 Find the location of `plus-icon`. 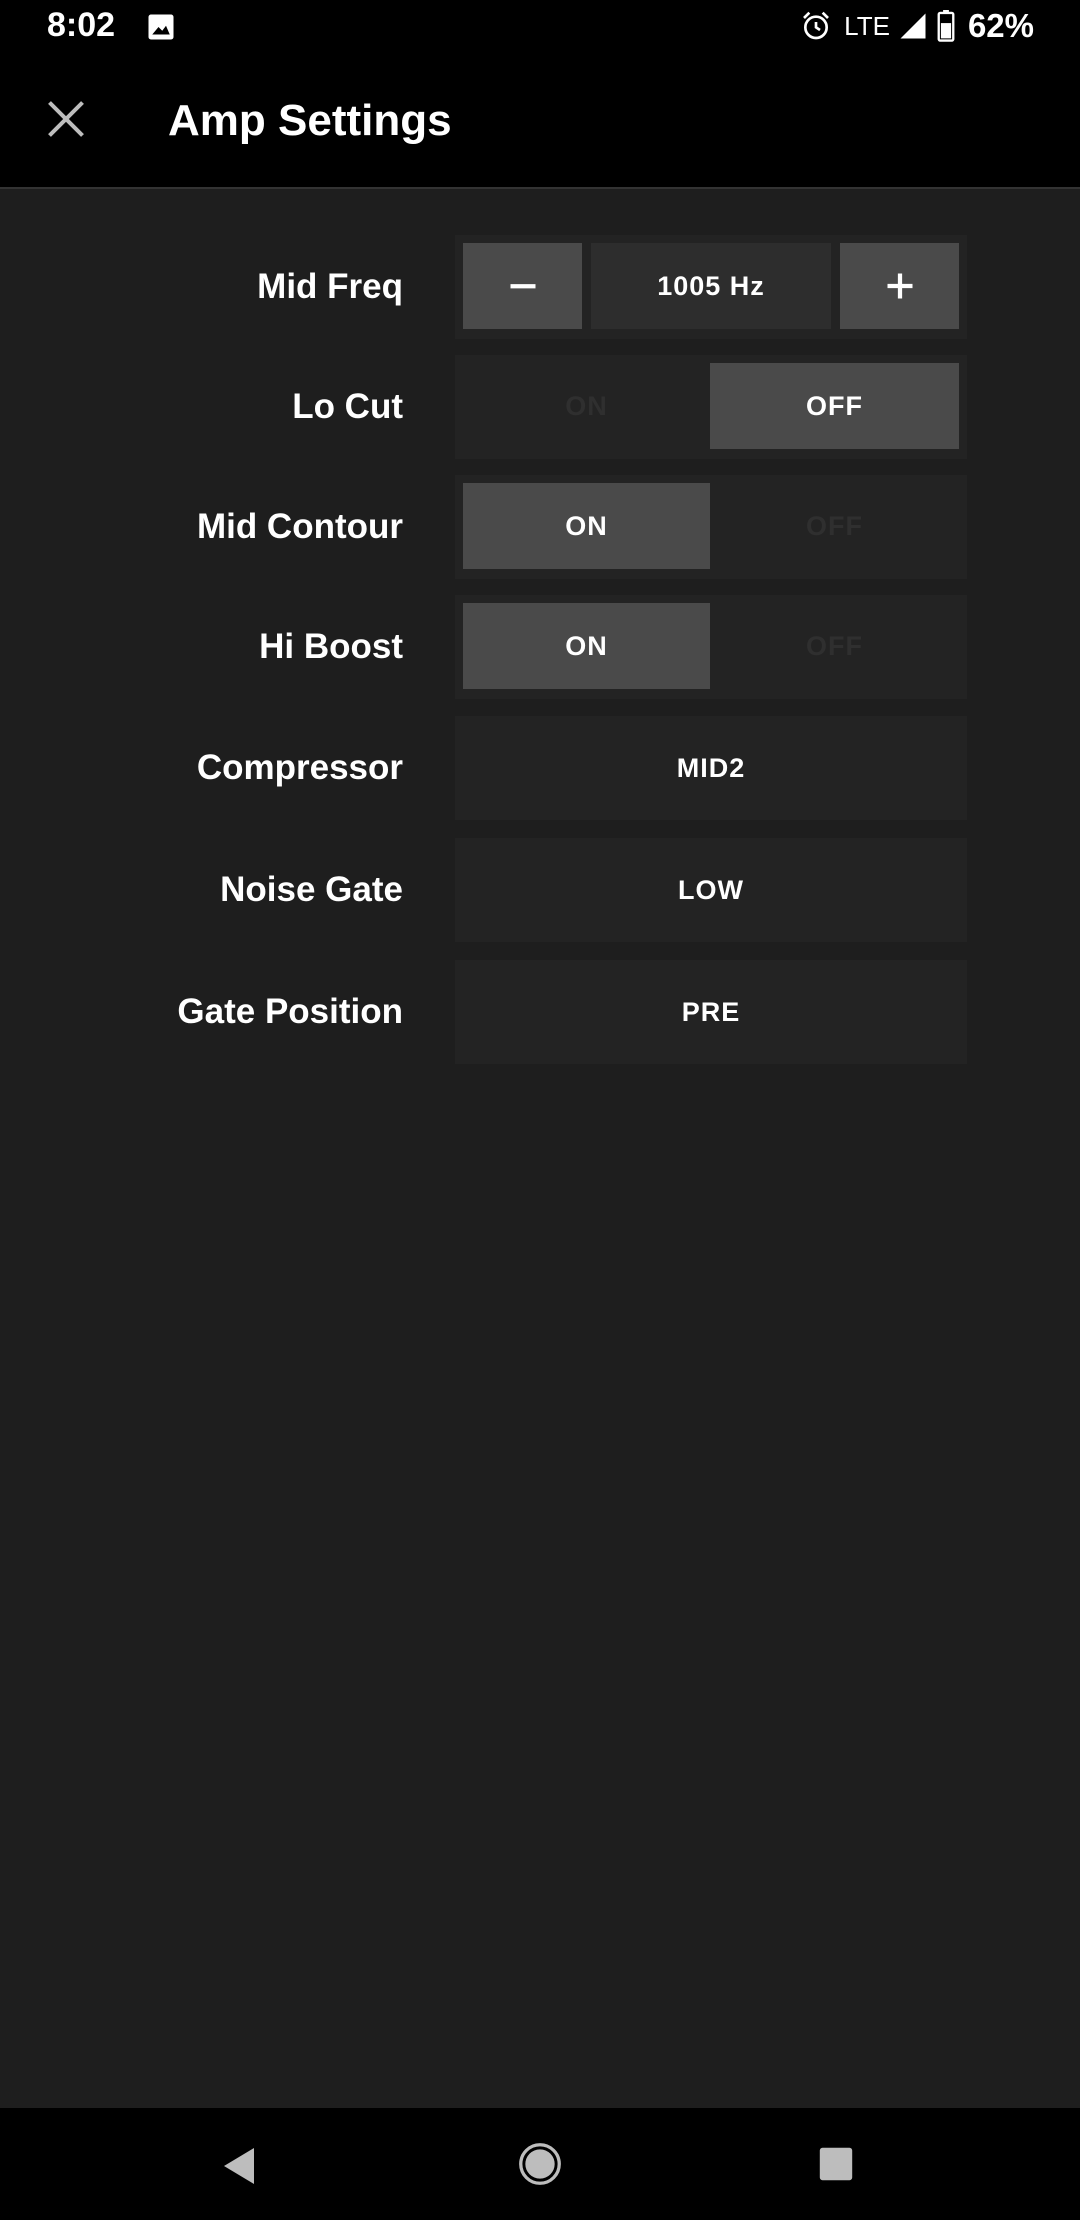

plus-icon is located at coordinates (899, 286).